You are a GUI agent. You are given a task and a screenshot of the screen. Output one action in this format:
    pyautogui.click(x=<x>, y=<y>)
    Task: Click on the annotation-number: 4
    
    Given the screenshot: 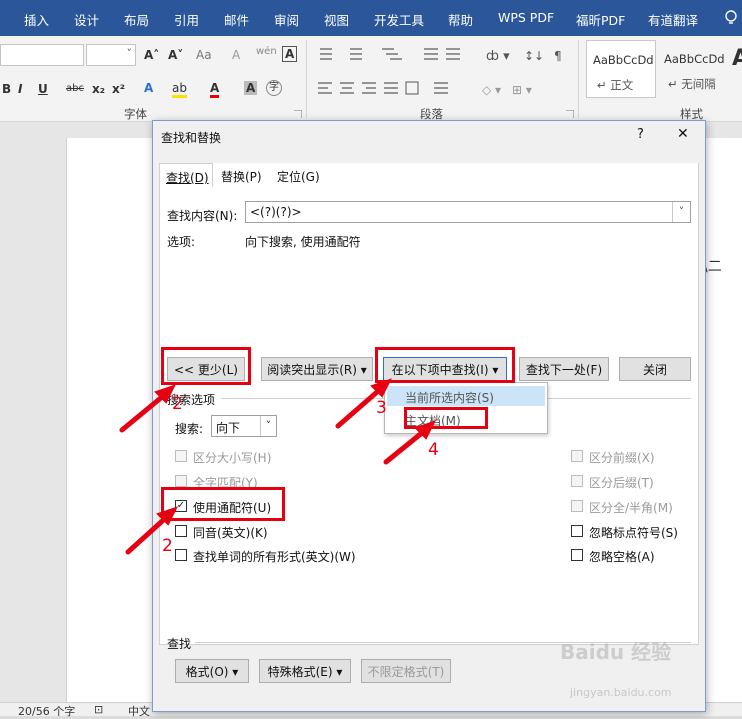 What is the action you would take?
    pyautogui.click(x=433, y=450)
    